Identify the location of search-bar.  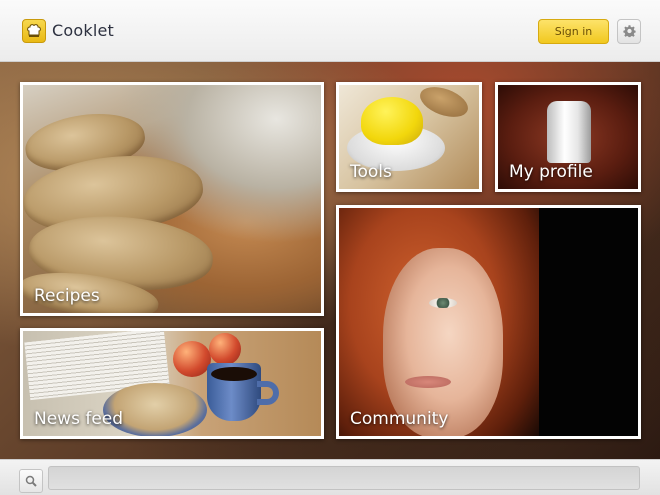
(330, 477).